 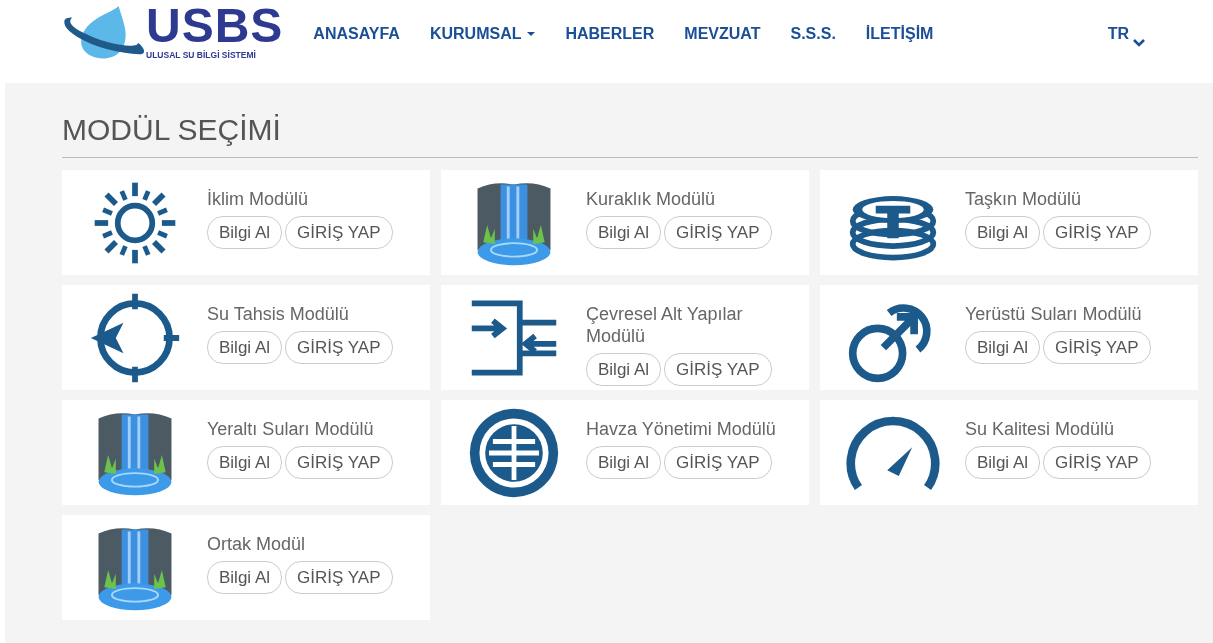 What do you see at coordinates (681, 429) in the screenshot?
I see `module-name: Havza Yönetimi Modülü` at bounding box center [681, 429].